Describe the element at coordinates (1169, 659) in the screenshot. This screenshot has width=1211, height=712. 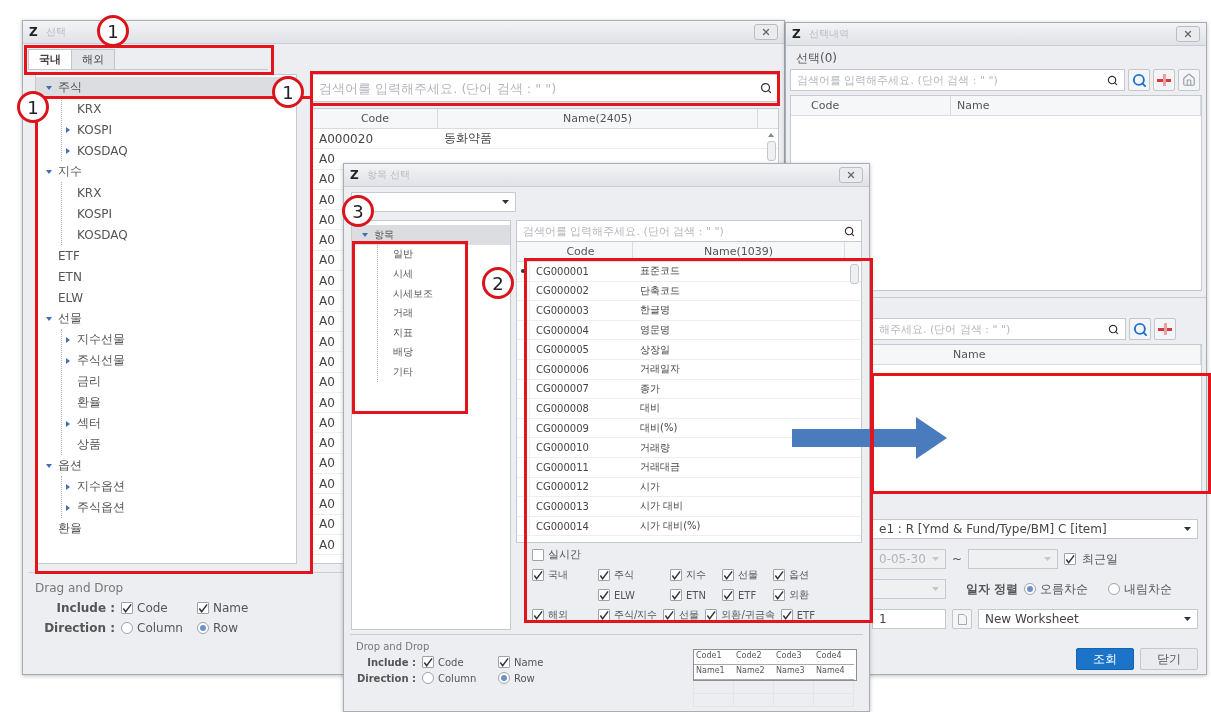
I see `action-button: 닫기` at that location.